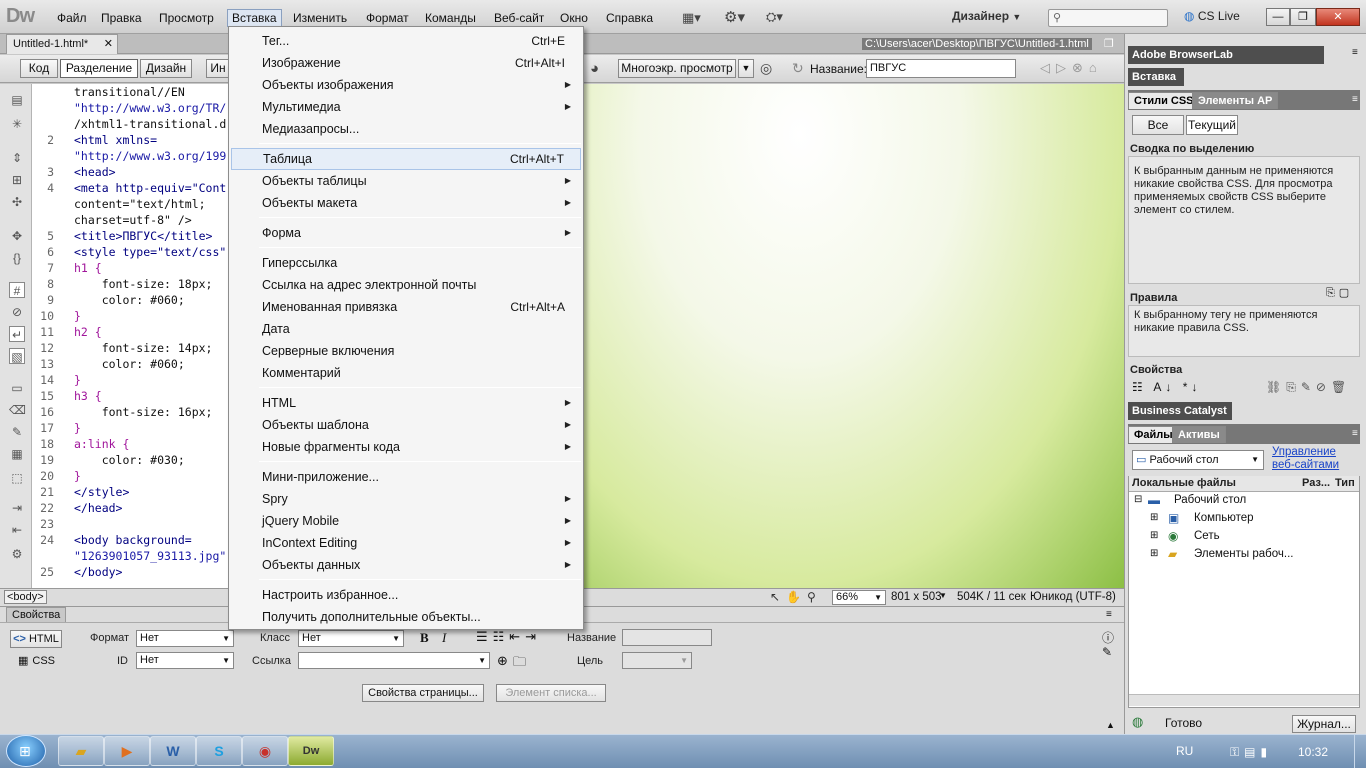 The height and width of the screenshot is (768, 1366). What do you see at coordinates (1138, 499) in the screenshot?
I see `collapse-node-icon: ⊟` at bounding box center [1138, 499].